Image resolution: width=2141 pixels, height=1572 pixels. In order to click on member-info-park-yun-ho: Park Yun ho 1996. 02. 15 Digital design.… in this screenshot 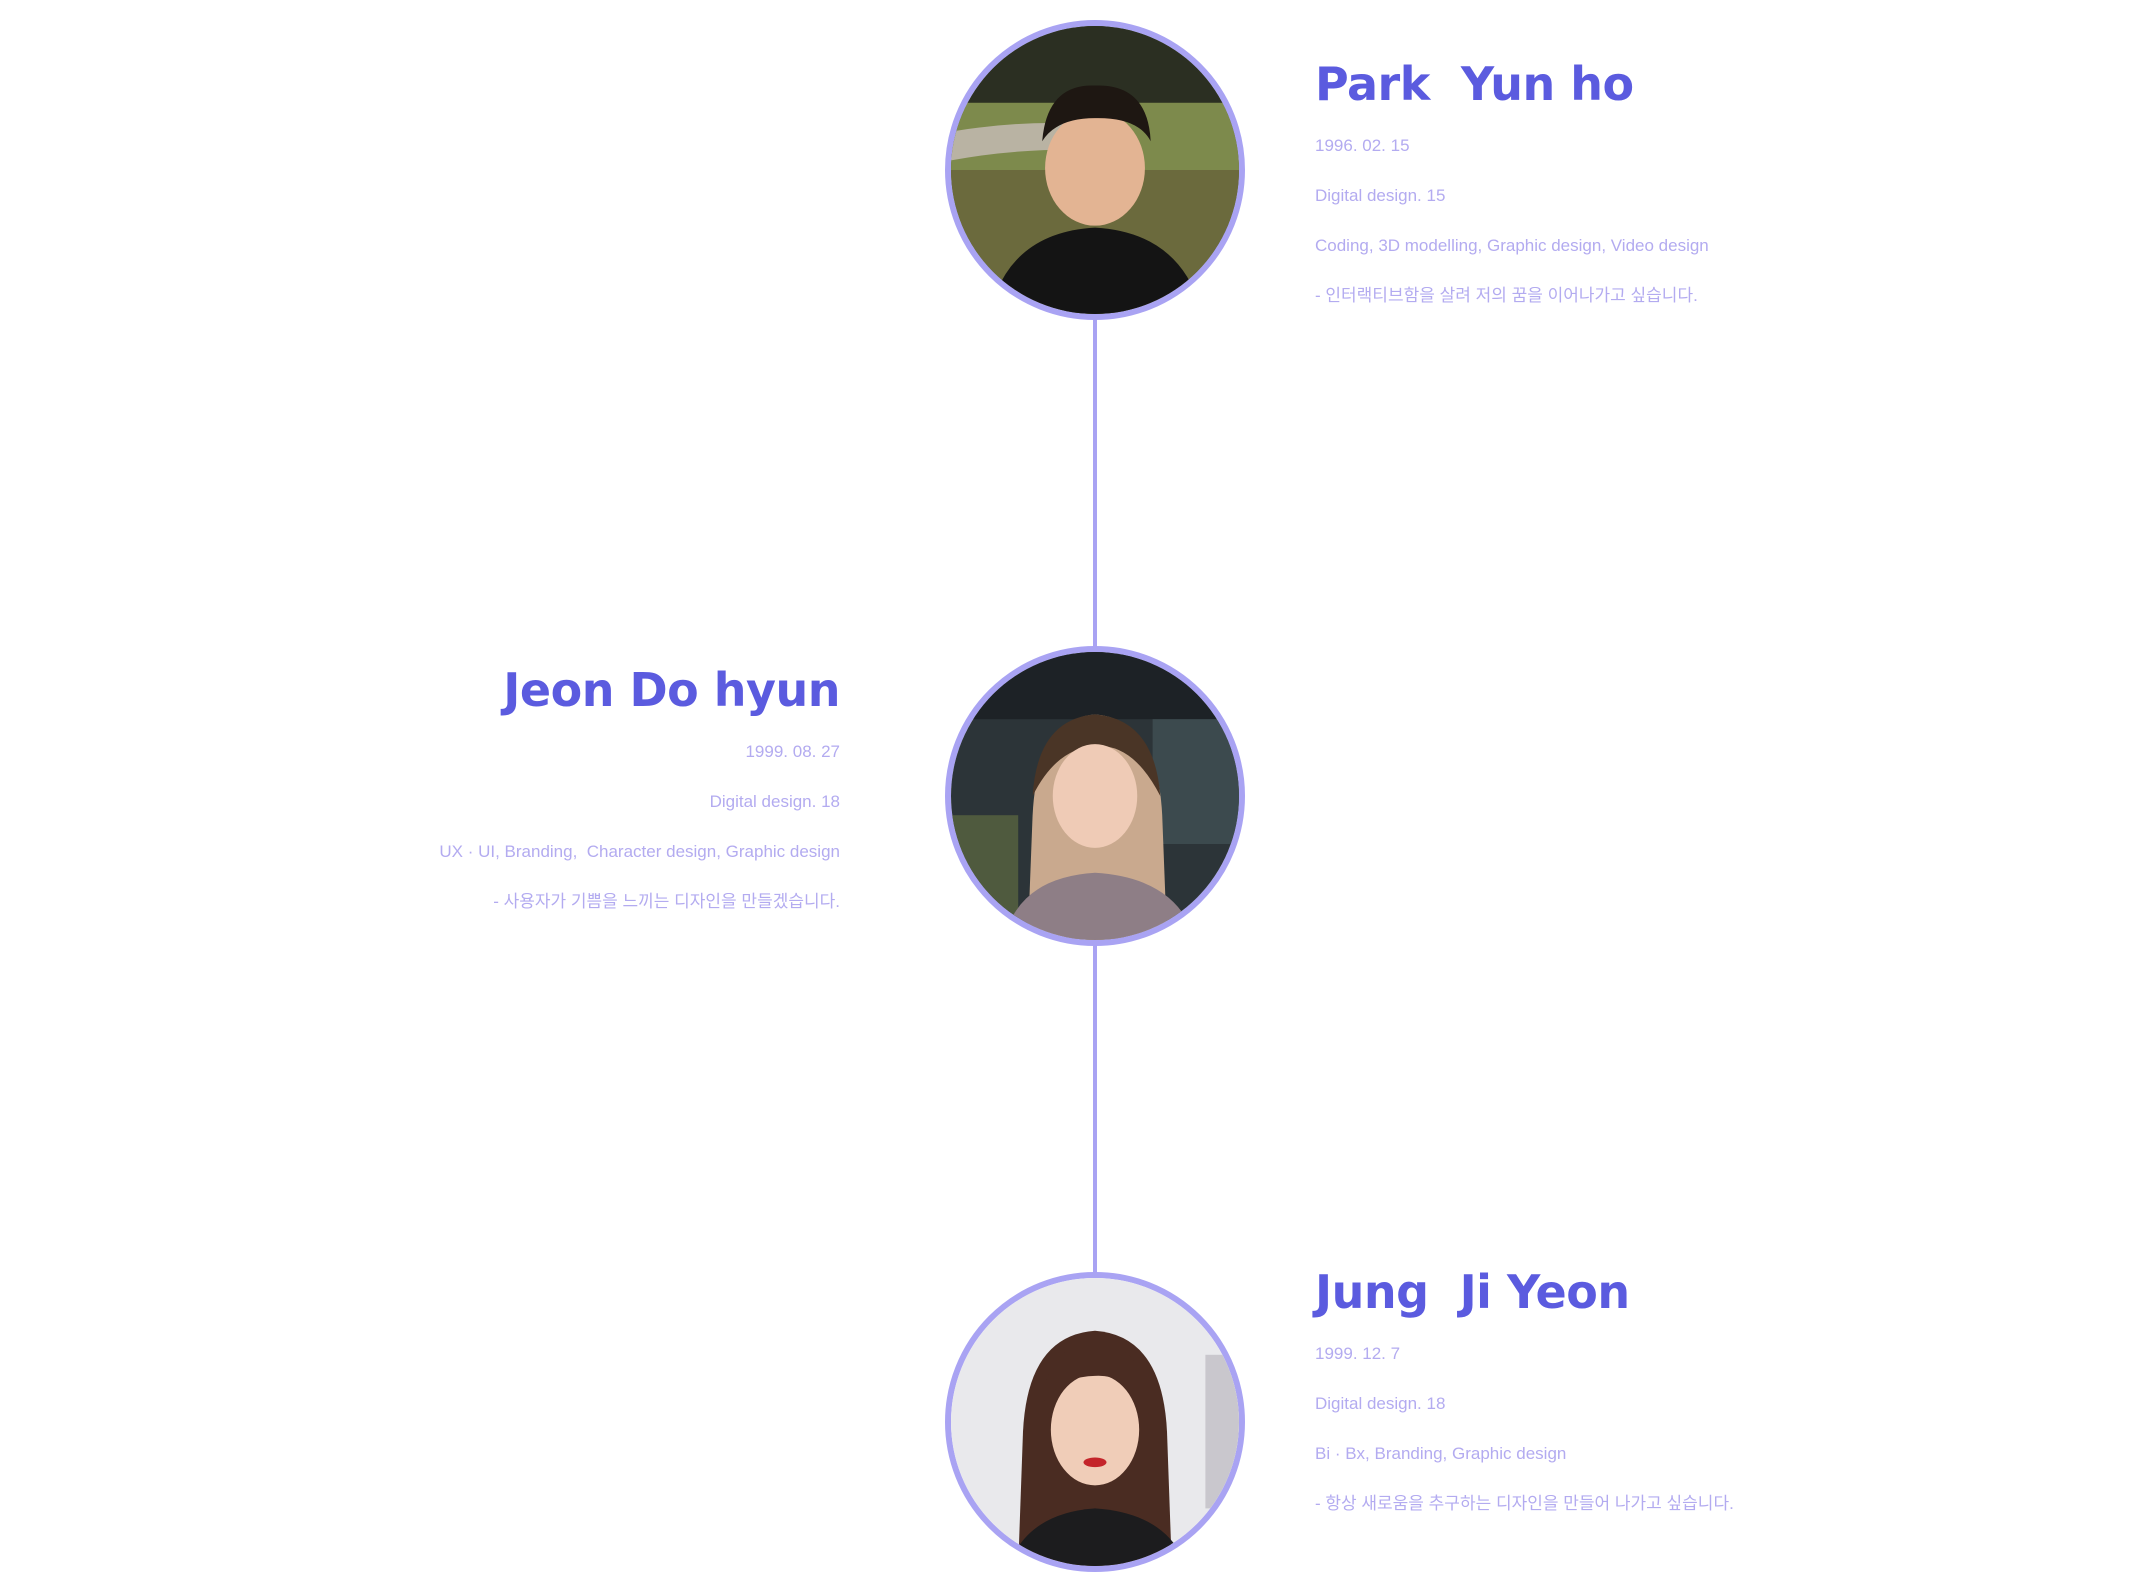, I will do `click(1512, 195)`.